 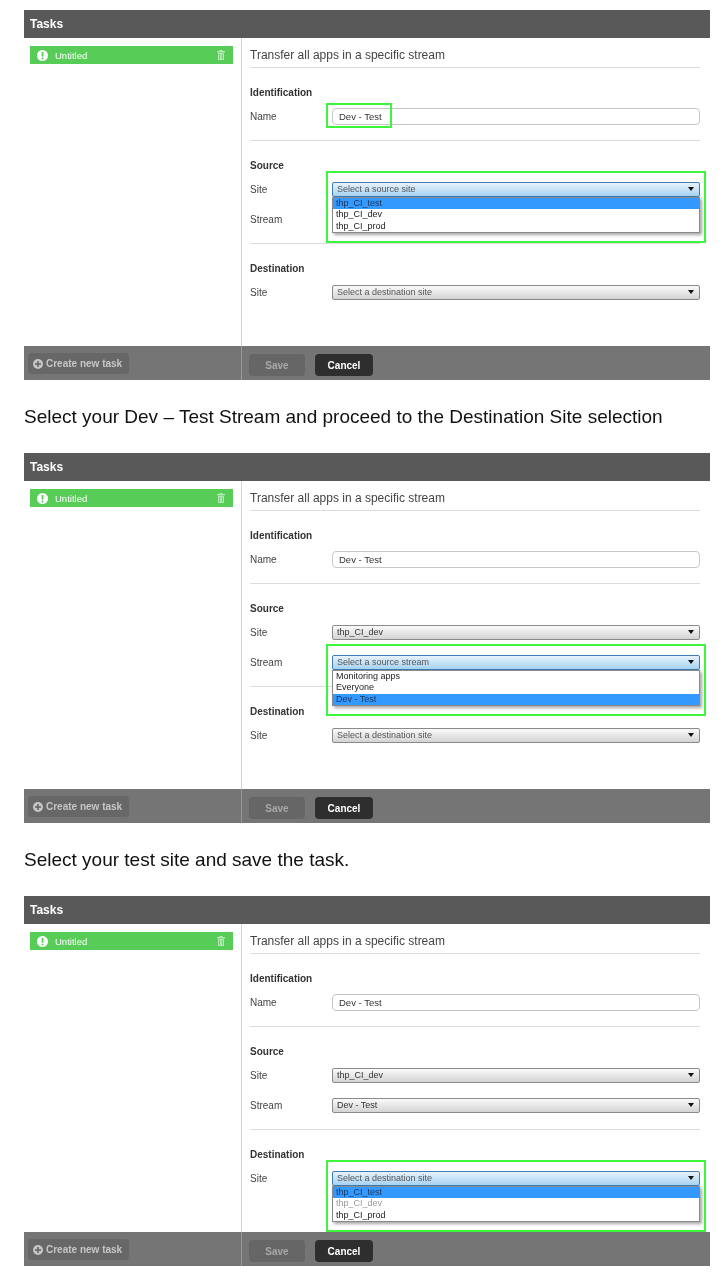 I want to click on dropdown-select: Dev - Test, so click(x=516, y=1105).